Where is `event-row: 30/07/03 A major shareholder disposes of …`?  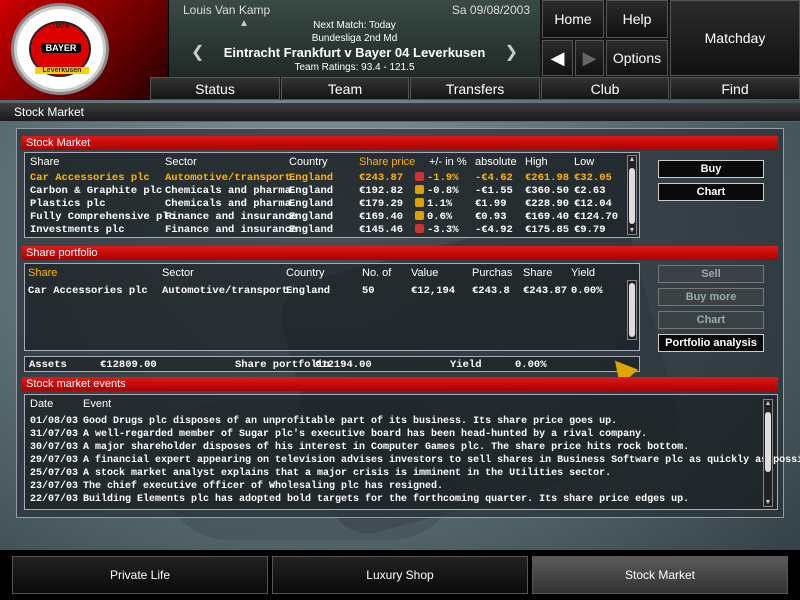 event-row: 30/07/03 A major shareholder disposes of … is located at coordinates (393, 448).